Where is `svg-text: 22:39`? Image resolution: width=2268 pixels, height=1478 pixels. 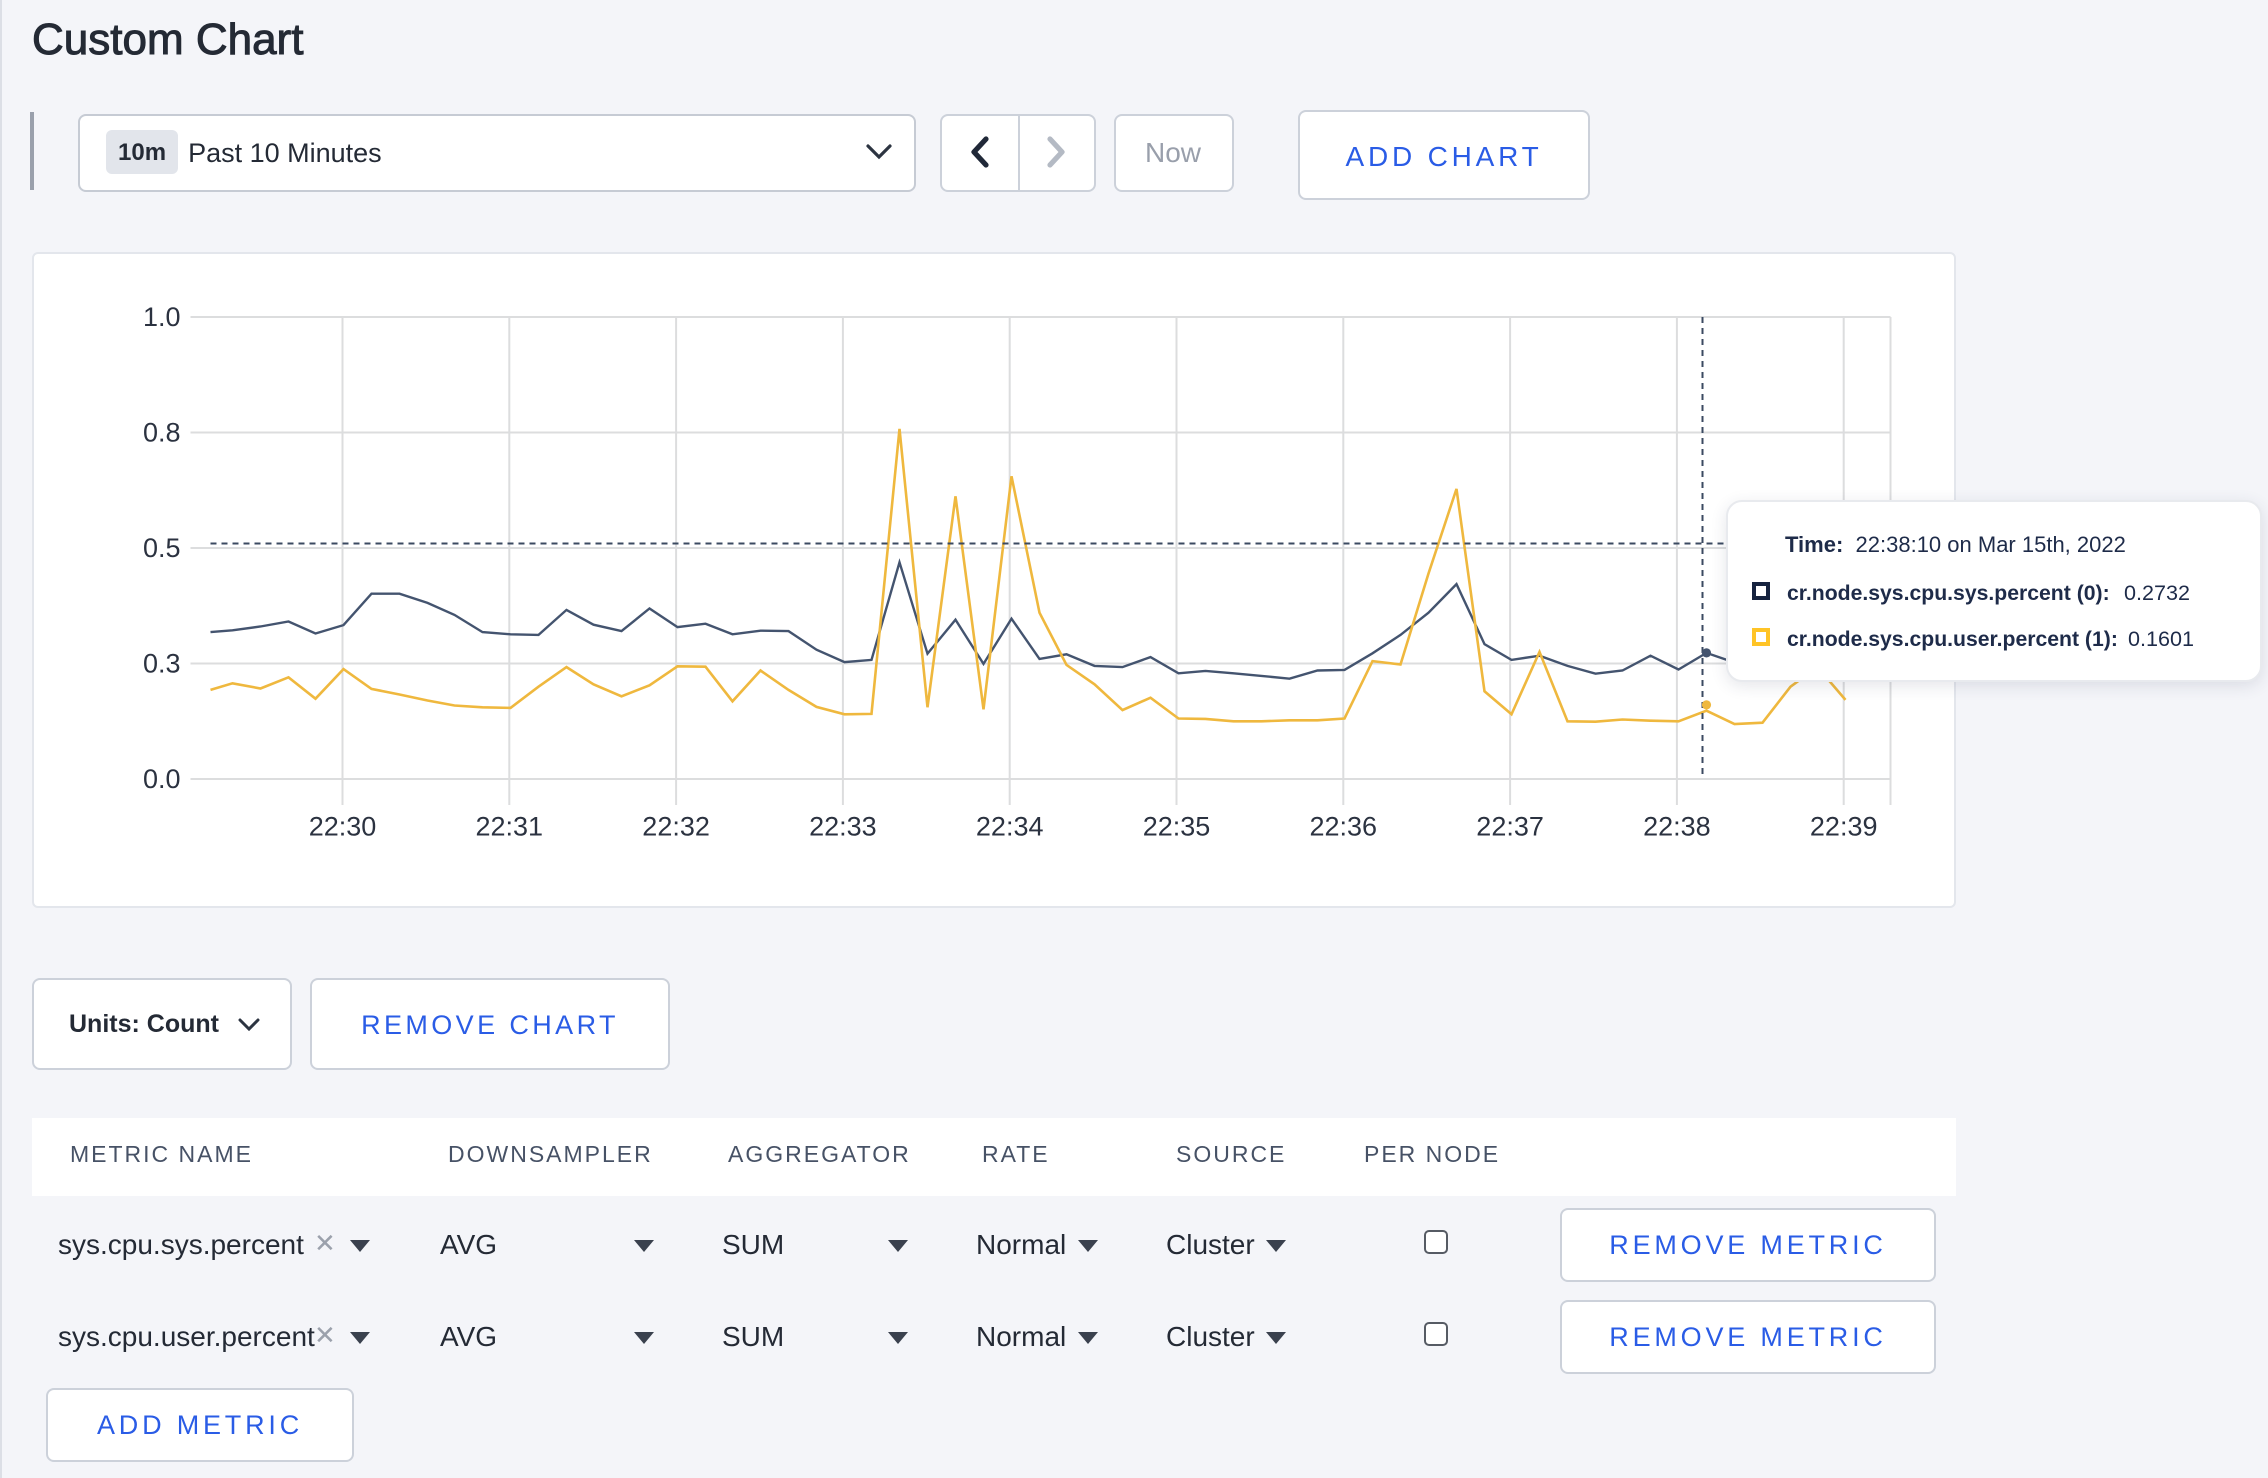
svg-text: 22:39 is located at coordinates (1843, 827).